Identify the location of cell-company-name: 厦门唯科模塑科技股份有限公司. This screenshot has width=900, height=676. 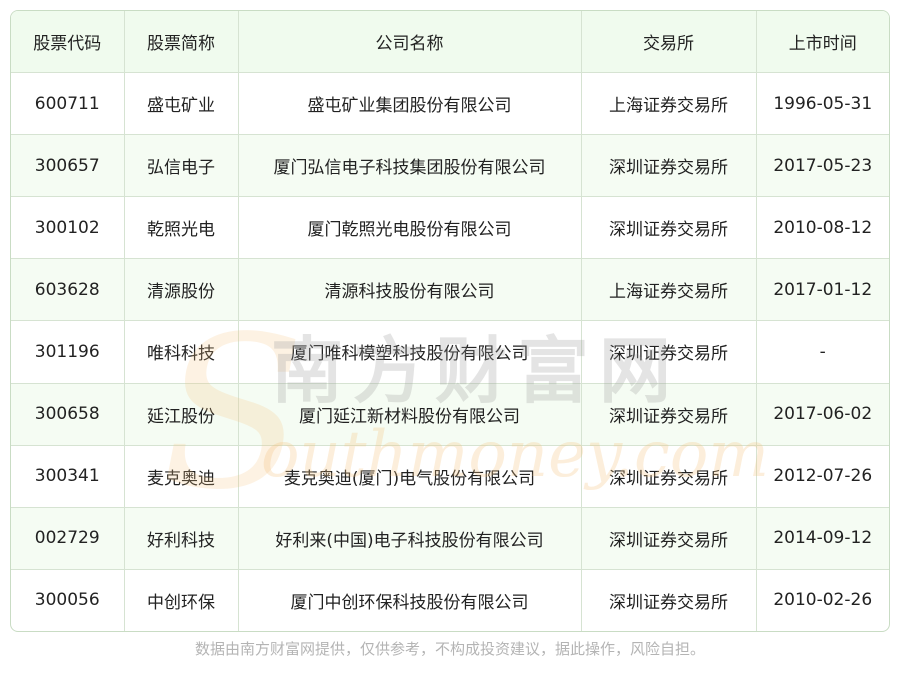
(410, 352).